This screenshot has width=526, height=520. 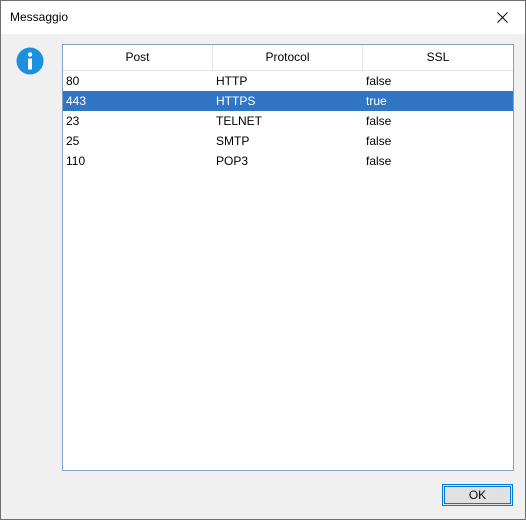 What do you see at coordinates (232, 81) in the screenshot?
I see `cell-protocol: HTTP` at bounding box center [232, 81].